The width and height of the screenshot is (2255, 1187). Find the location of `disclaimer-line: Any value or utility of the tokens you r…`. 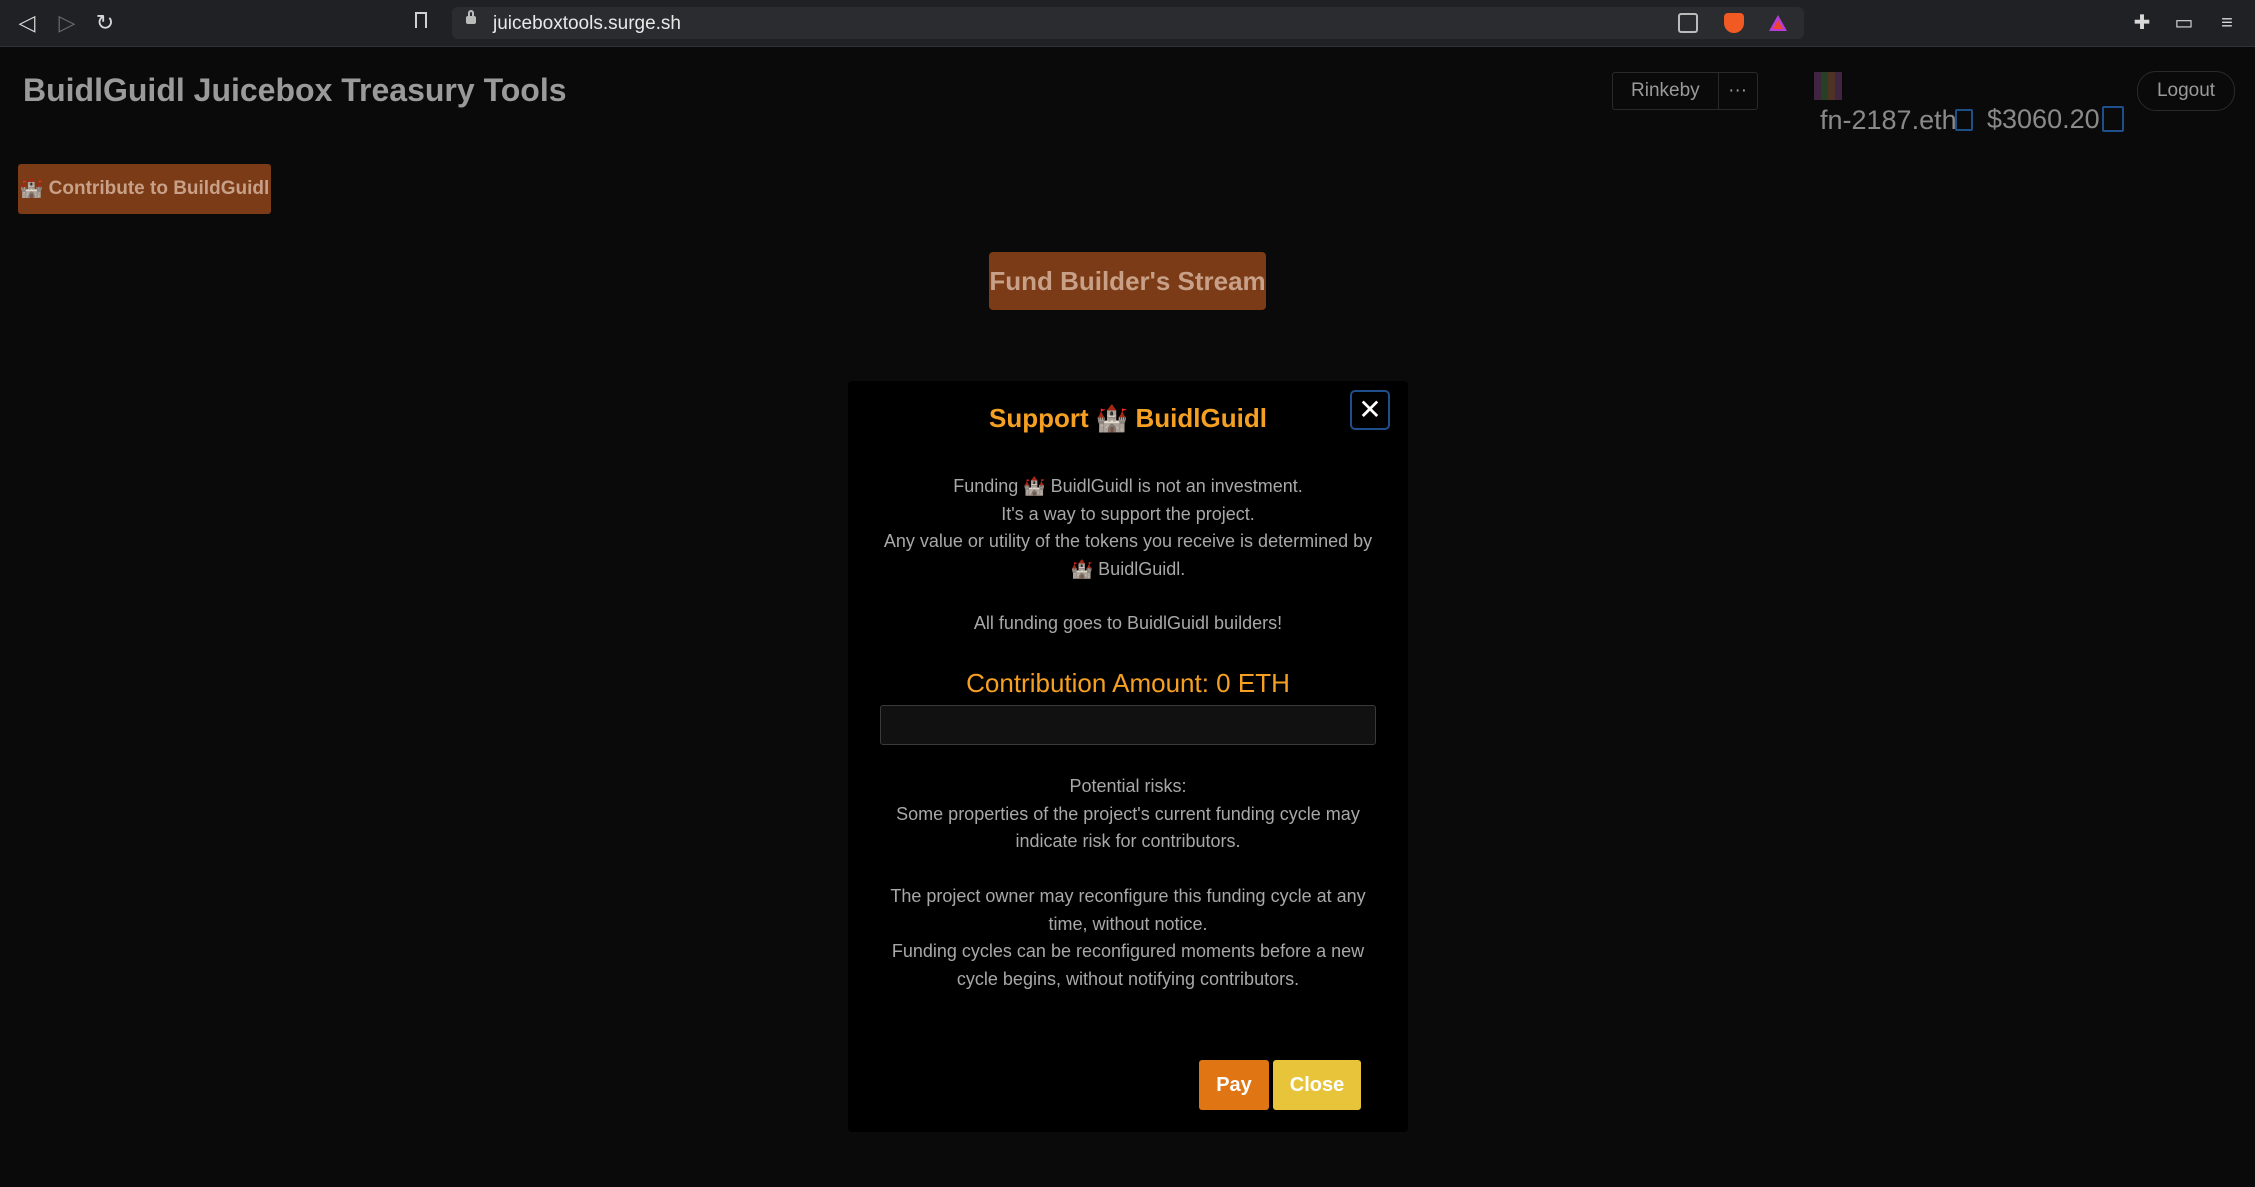

disclaimer-line: Any value or utility of the tokens you r… is located at coordinates (1128, 541).